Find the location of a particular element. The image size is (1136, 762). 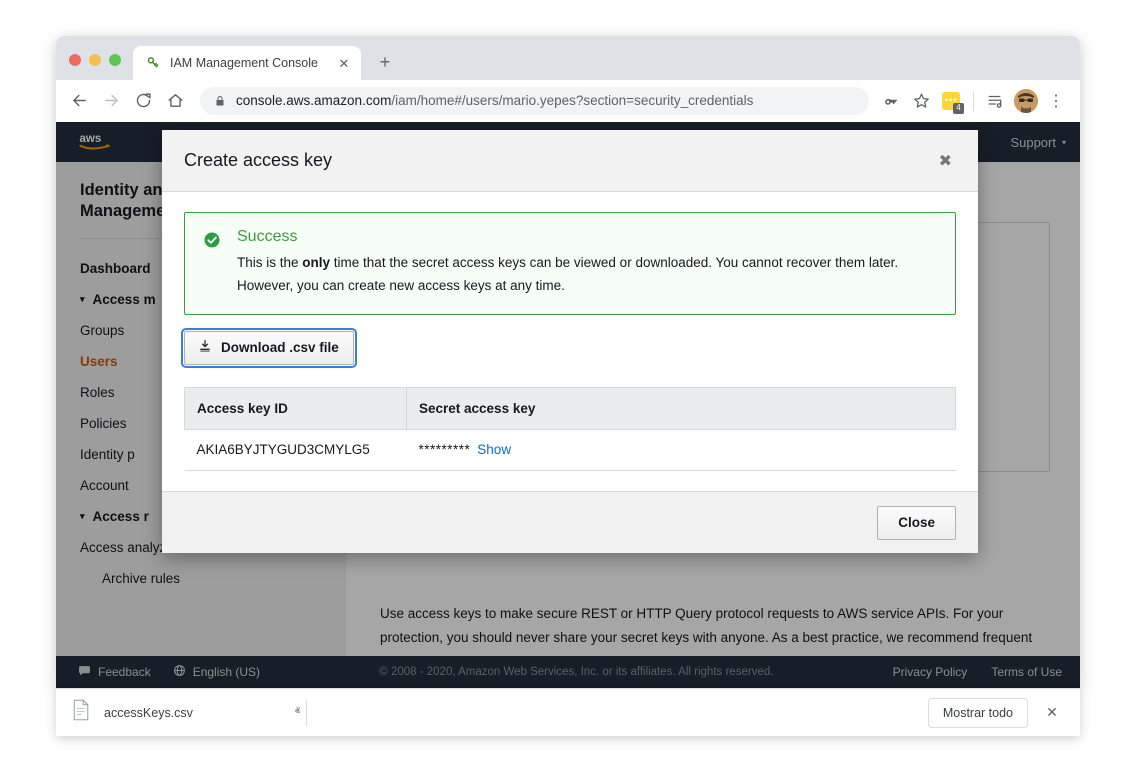

reload-icon is located at coordinates (143, 101).